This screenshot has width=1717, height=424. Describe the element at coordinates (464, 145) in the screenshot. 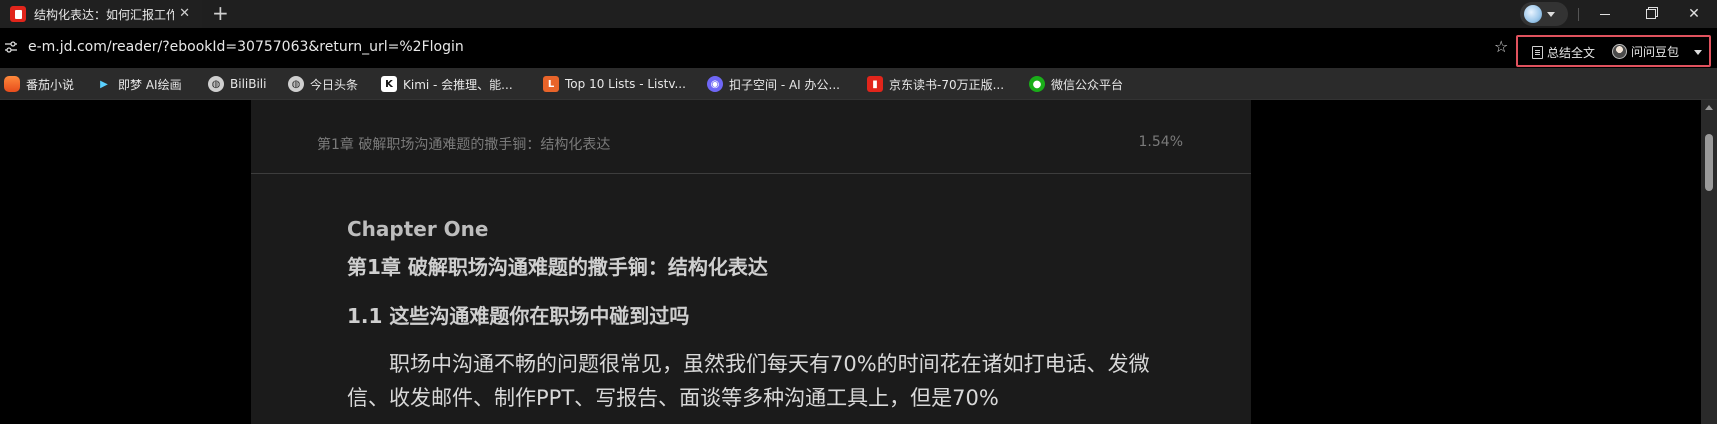

I see `running-chapter-title: 第1章 破解职场沟通难题的撒手锏：结构化表达` at that location.